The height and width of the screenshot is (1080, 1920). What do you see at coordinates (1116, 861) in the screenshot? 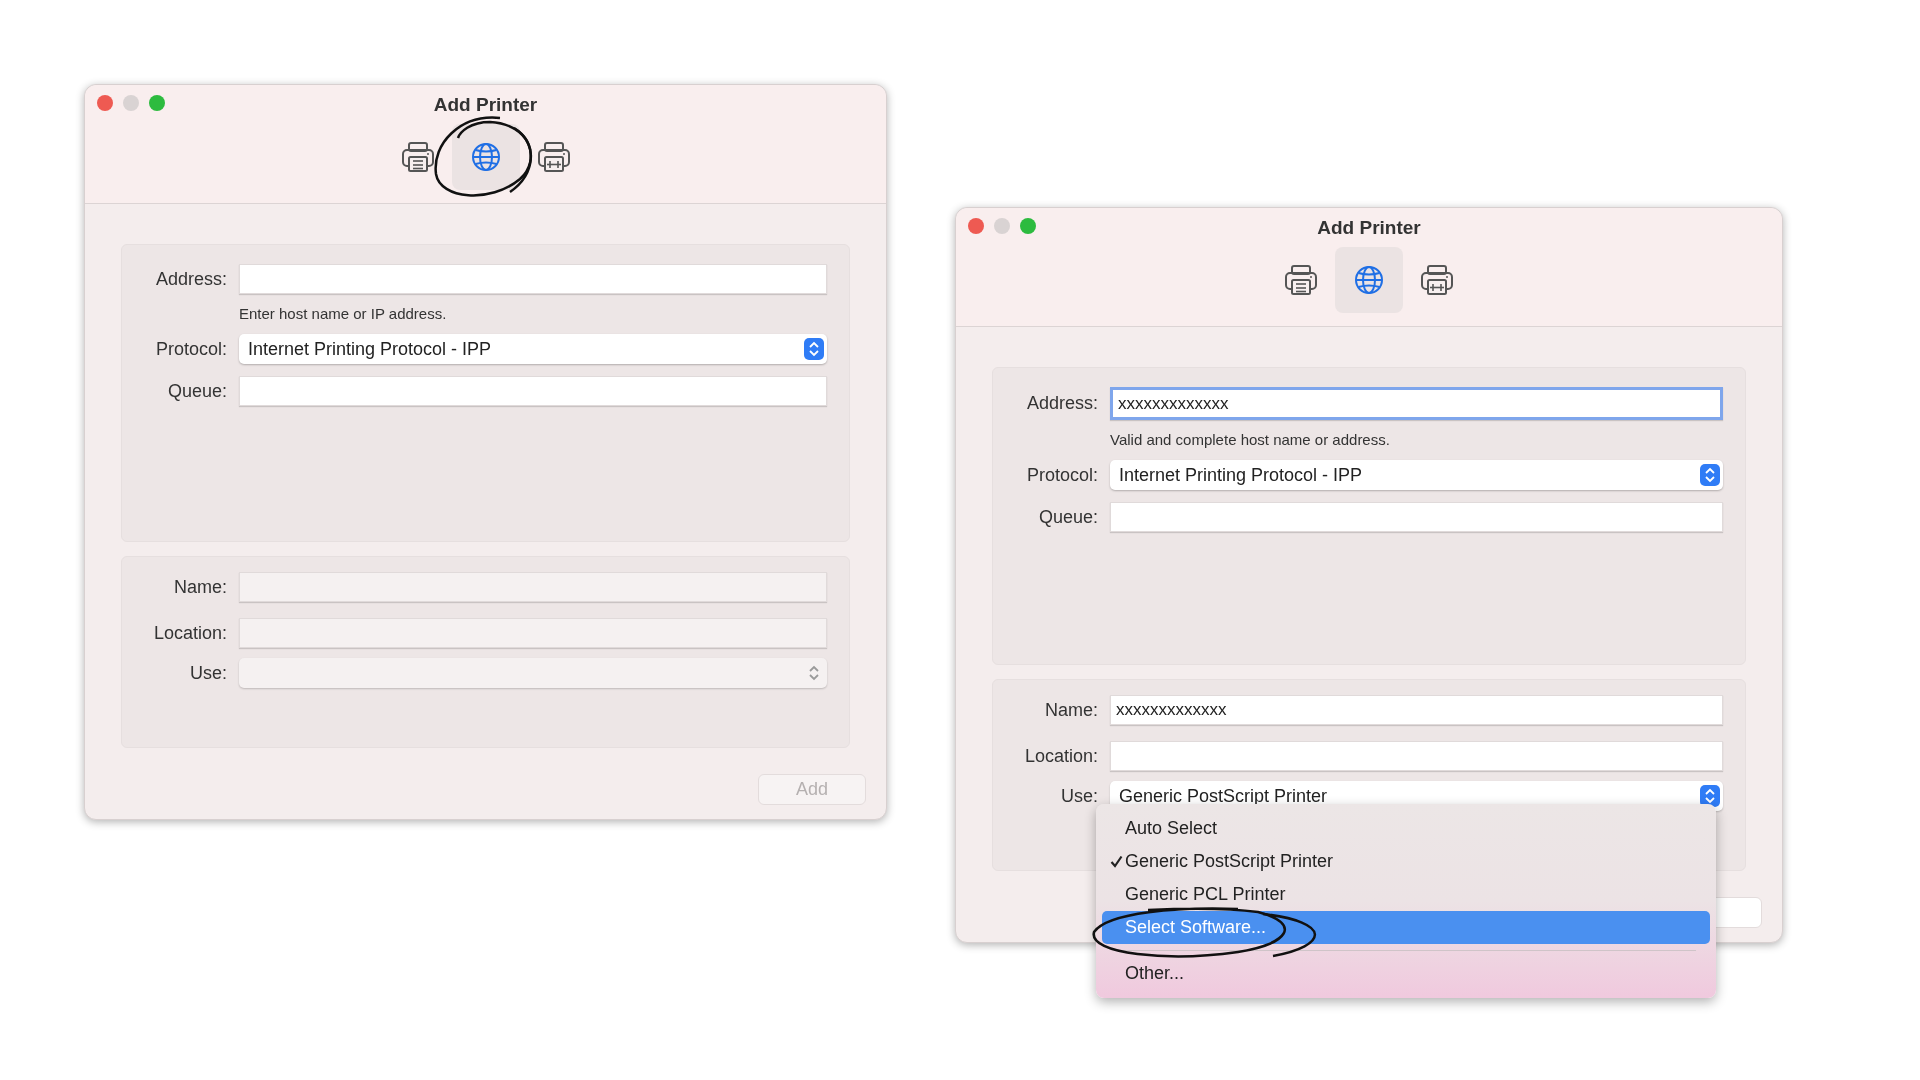
I see `checkmark-icon` at bounding box center [1116, 861].